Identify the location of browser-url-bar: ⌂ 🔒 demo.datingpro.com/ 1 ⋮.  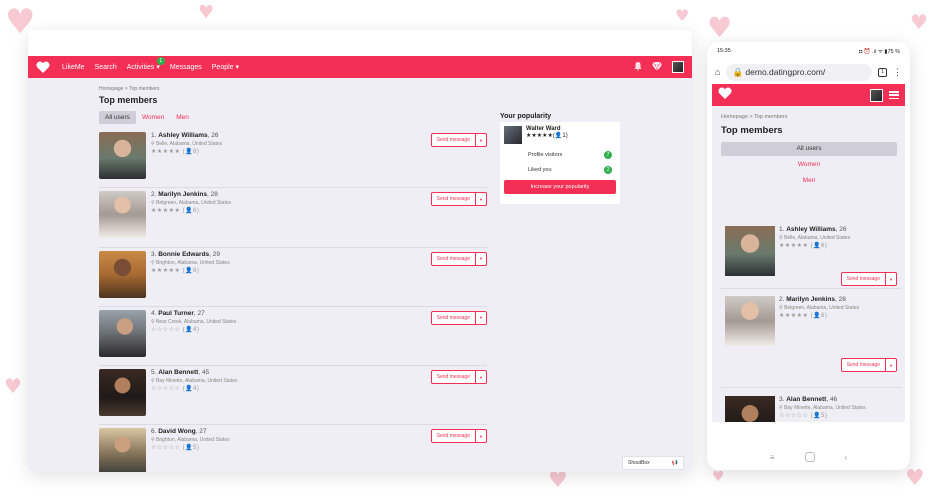
(808, 72).